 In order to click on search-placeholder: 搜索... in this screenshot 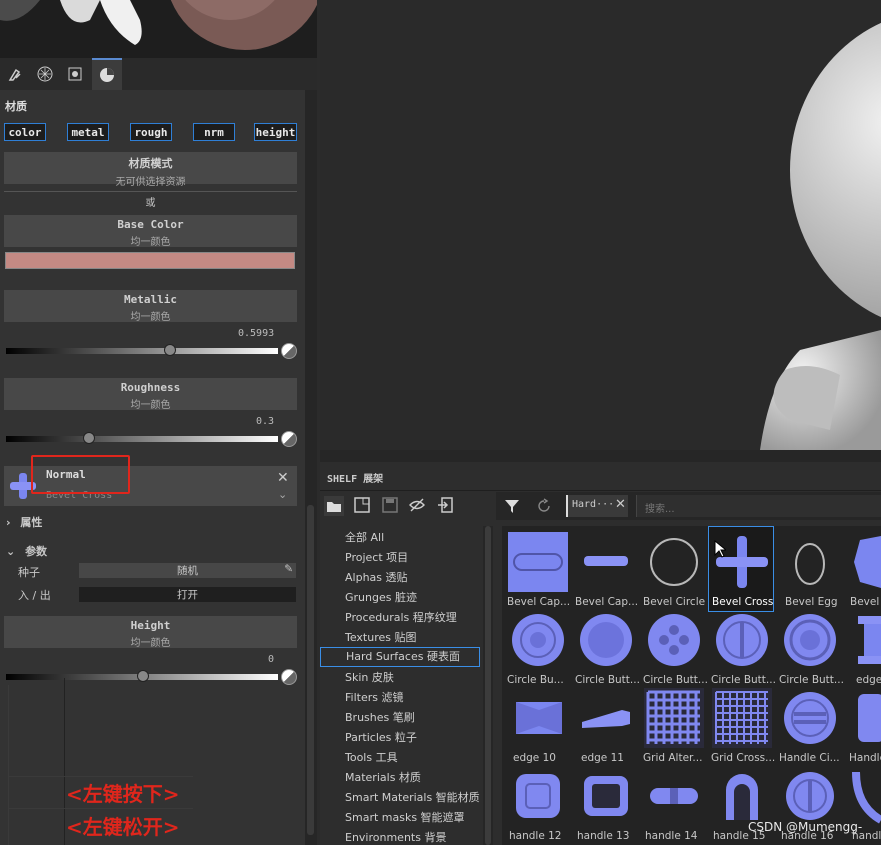, I will do `click(660, 509)`.